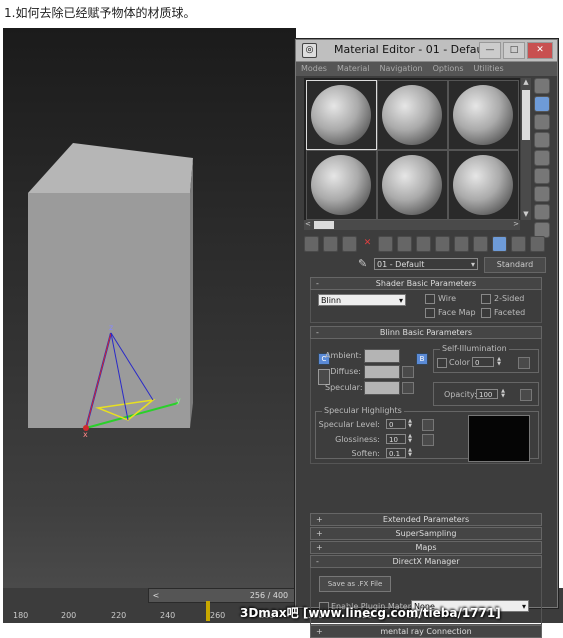 The image size is (563, 638). I want to click on supersampling-rollout: + SuperSampling, so click(426, 533).